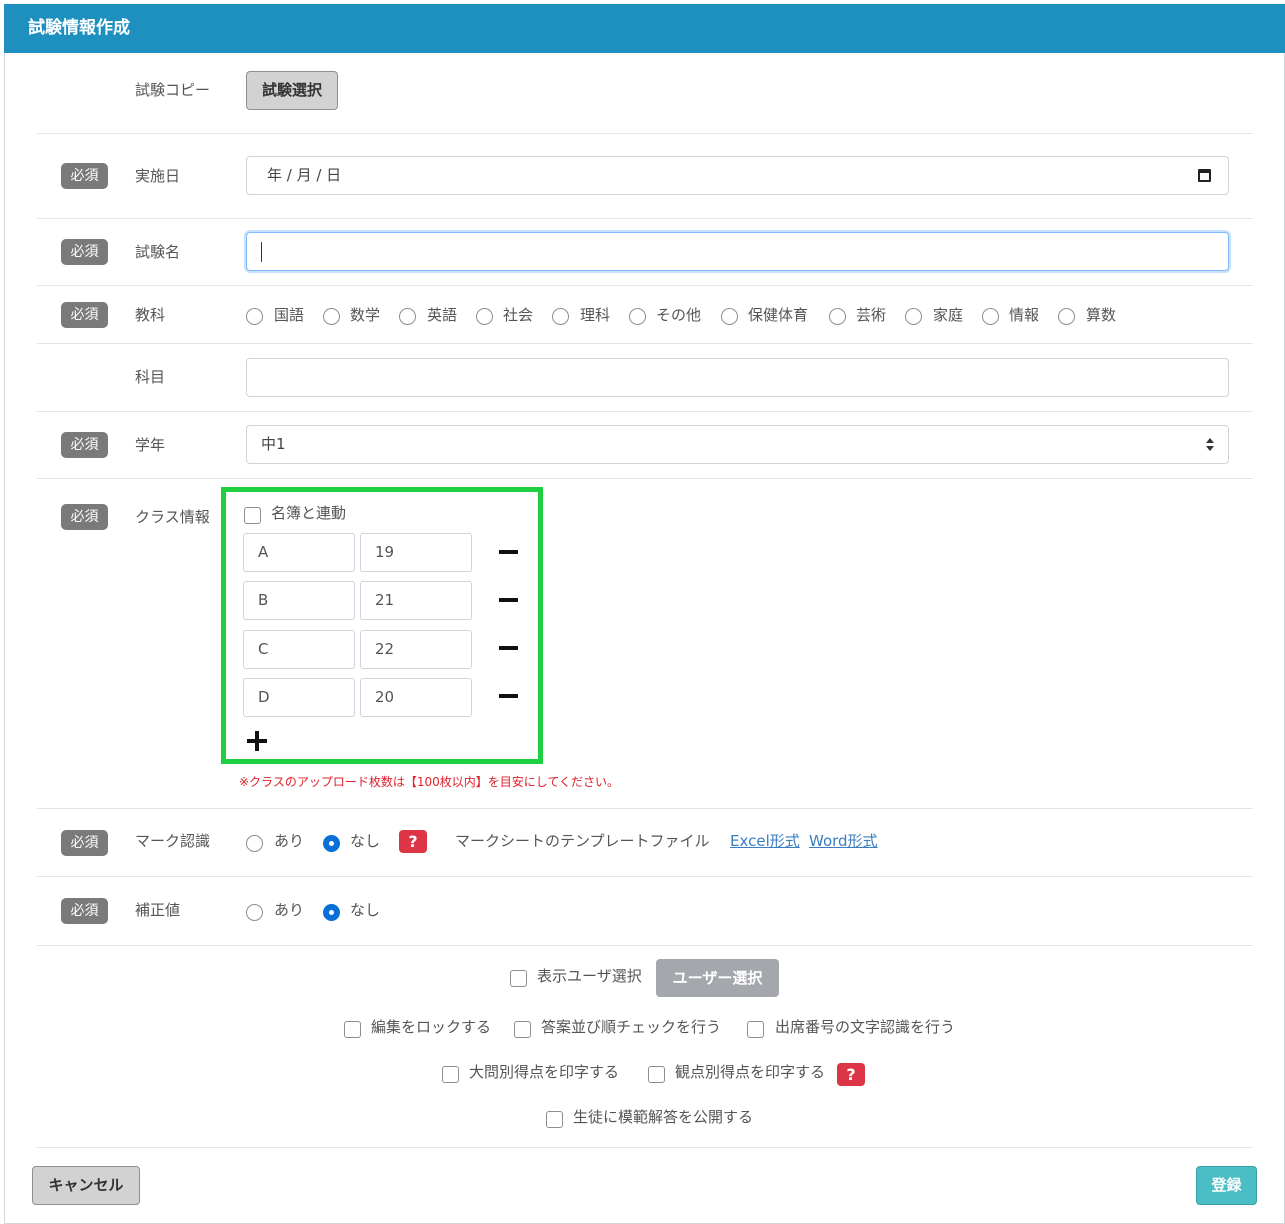 The height and width of the screenshot is (1224, 1285). I want to click on add-class-icon, so click(257, 741).